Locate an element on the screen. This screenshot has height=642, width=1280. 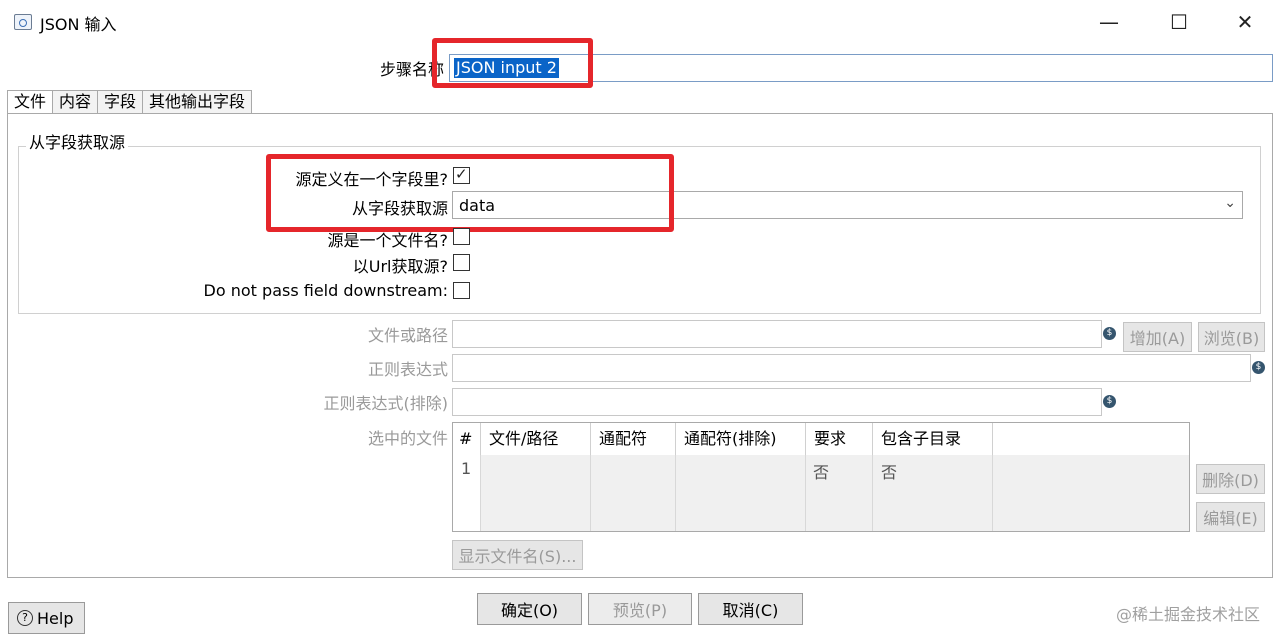
tab-file: 文件 is located at coordinates (30, 102).